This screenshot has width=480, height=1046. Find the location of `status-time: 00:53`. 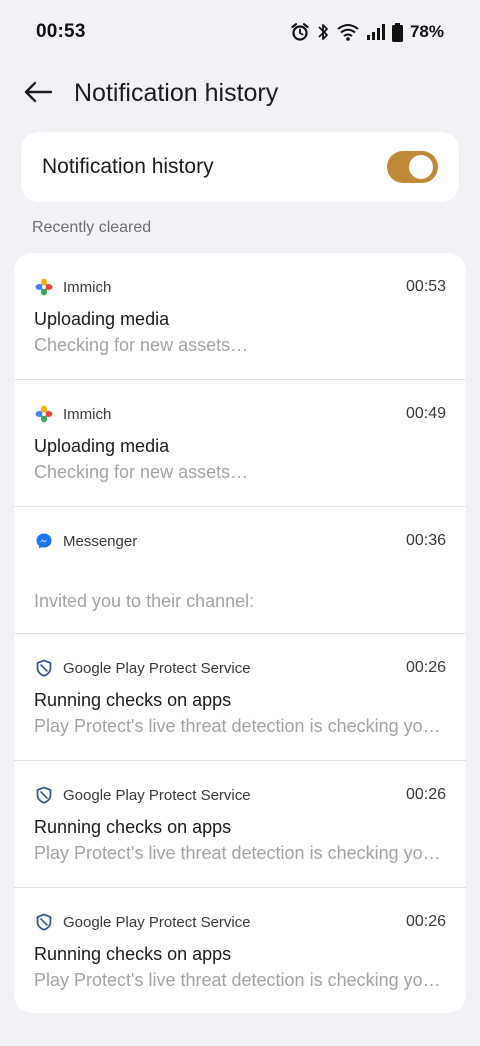

status-time: 00:53 is located at coordinates (61, 31).